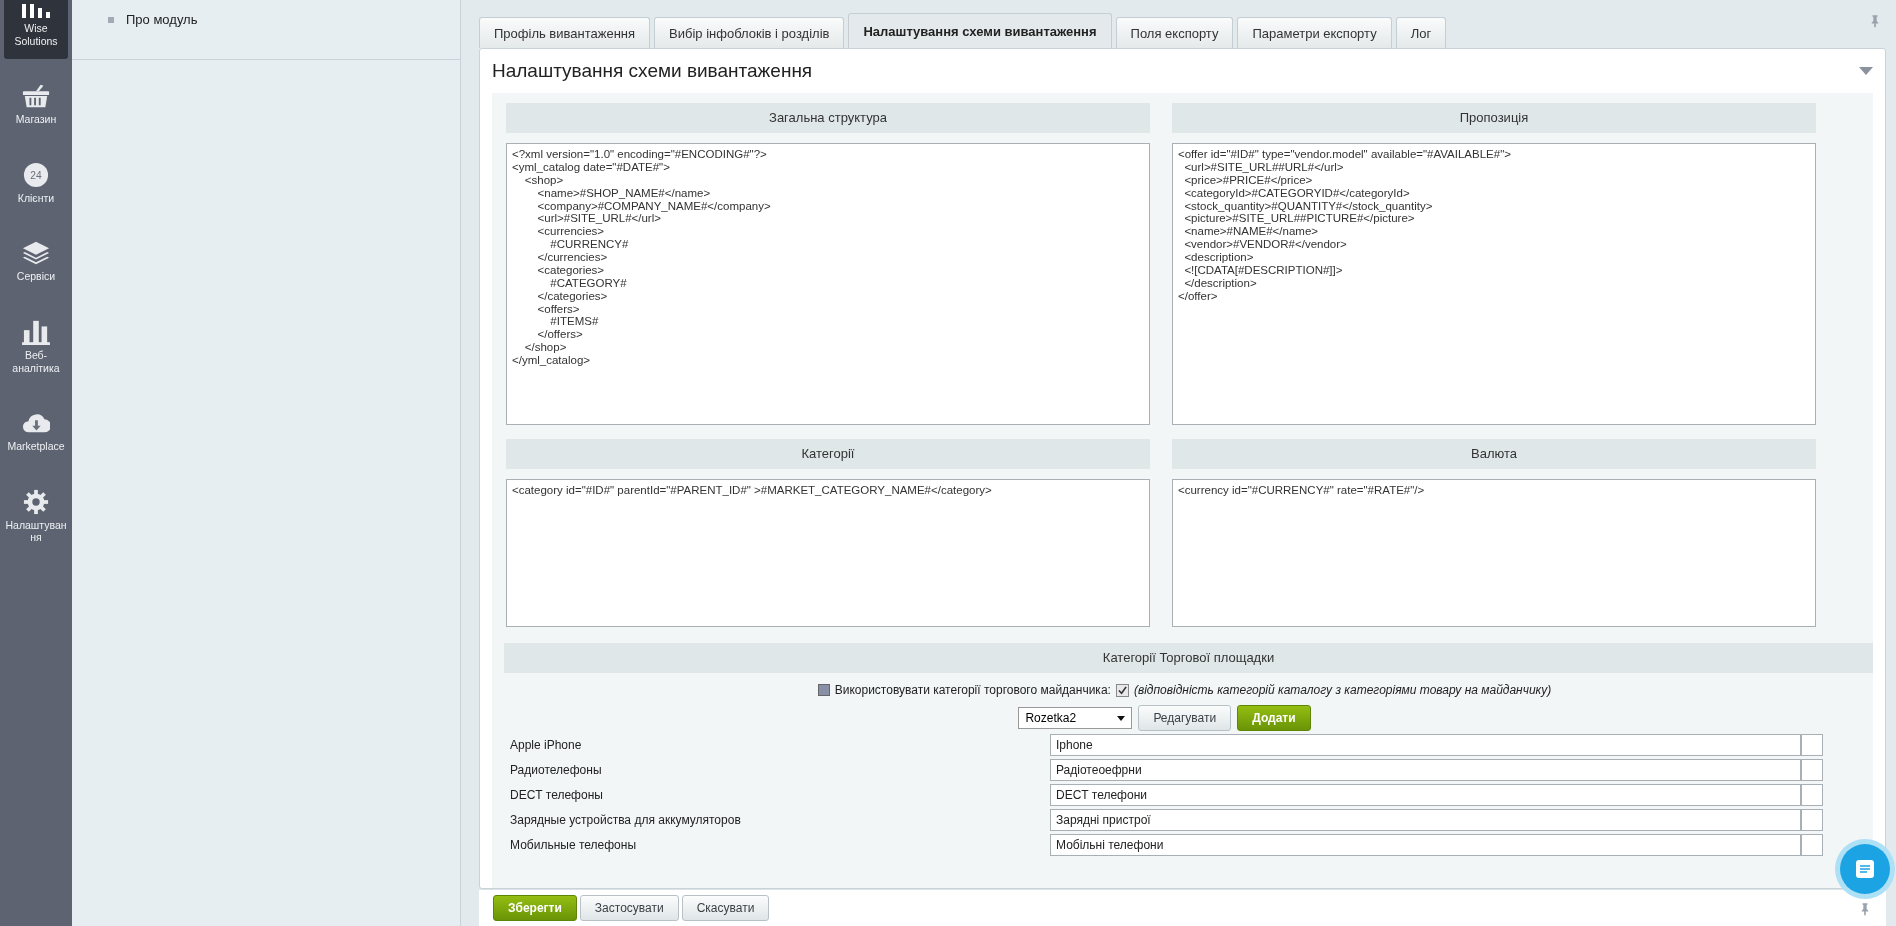  What do you see at coordinates (823, 690) in the screenshot?
I see `help-icon` at bounding box center [823, 690].